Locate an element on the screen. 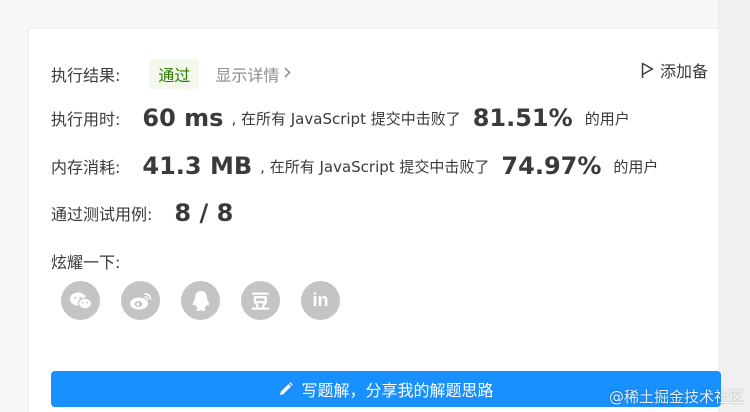 The height and width of the screenshot is (412, 750). write-solution-label: 写题解，分享我的解题思路 is located at coordinates (397, 390).